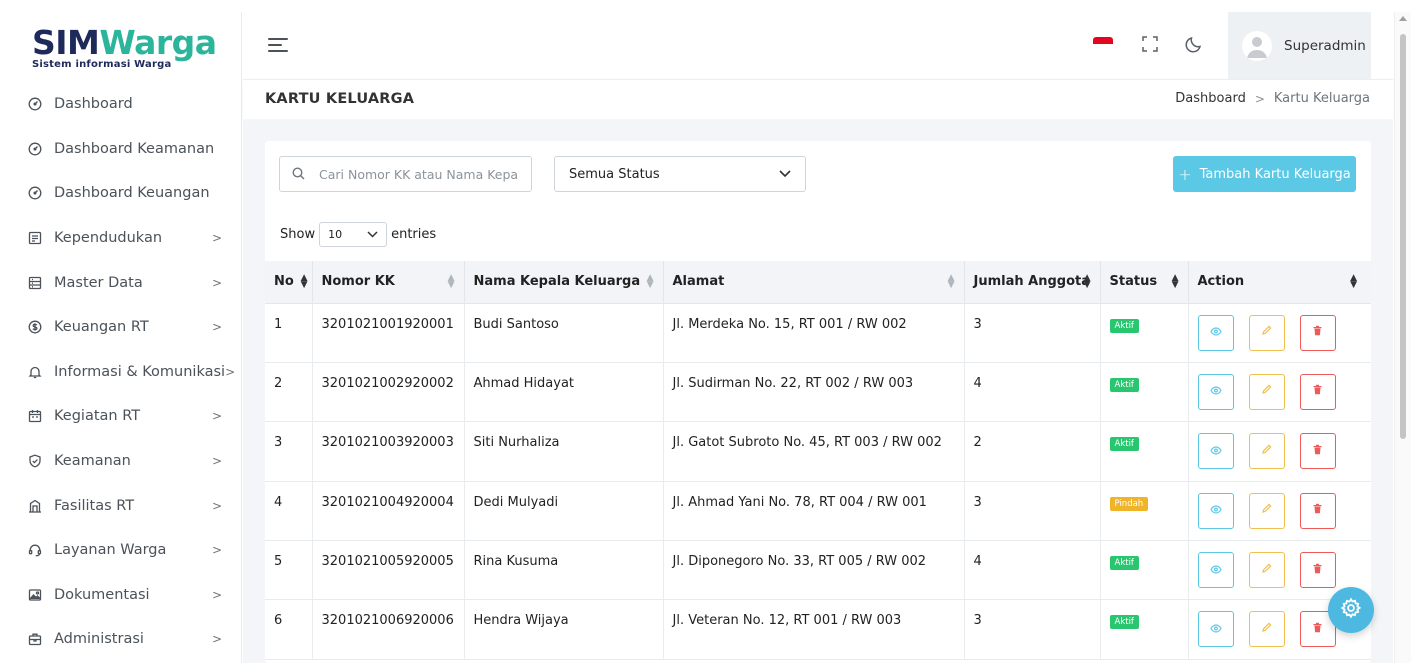 Image resolution: width=1411 pixels, height=663 pixels. I want to click on sidebar-item-keamanan: Keamanan >, so click(121, 461).